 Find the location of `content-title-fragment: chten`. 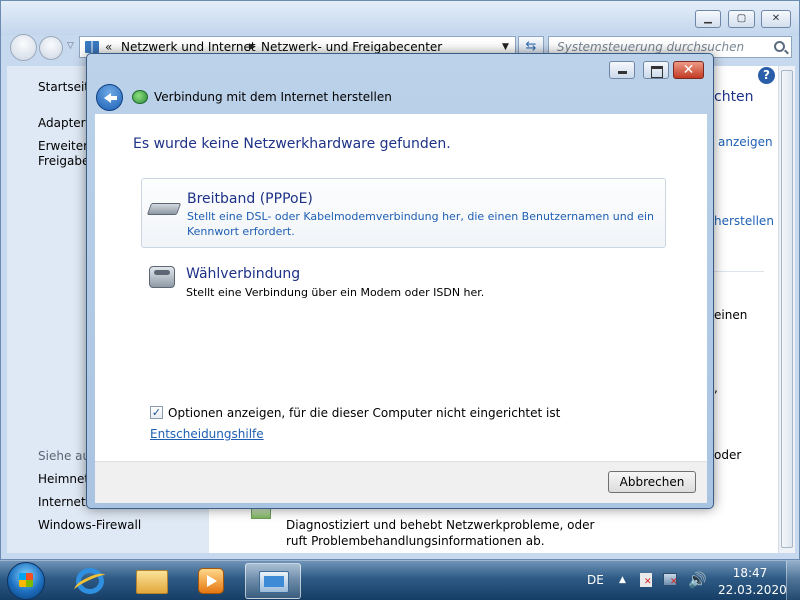

content-title-fragment: chten is located at coordinates (734, 97).